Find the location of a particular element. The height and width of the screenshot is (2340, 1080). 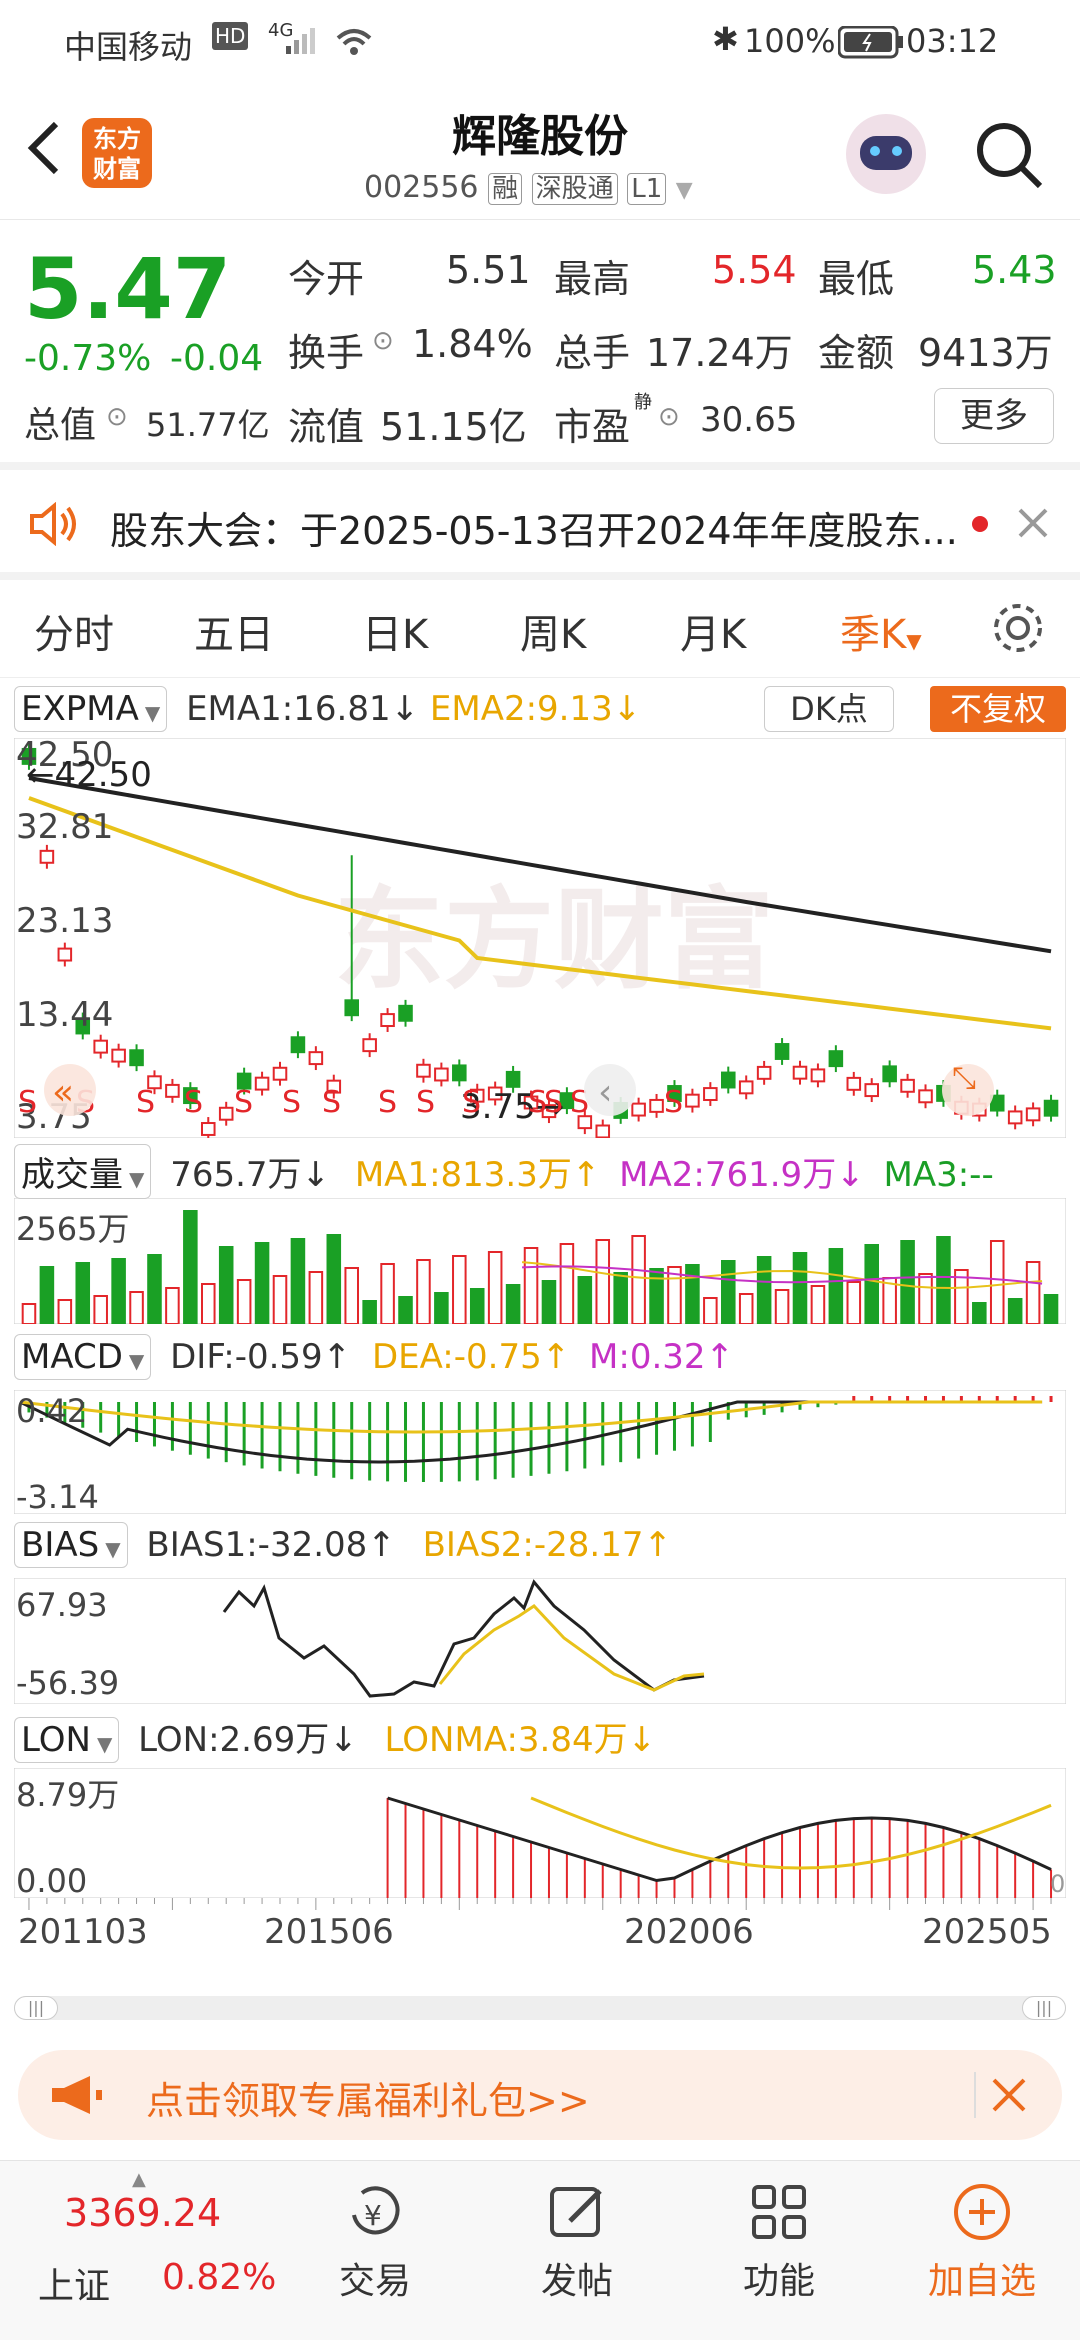

x-label-2: 201506 is located at coordinates (329, 1932).